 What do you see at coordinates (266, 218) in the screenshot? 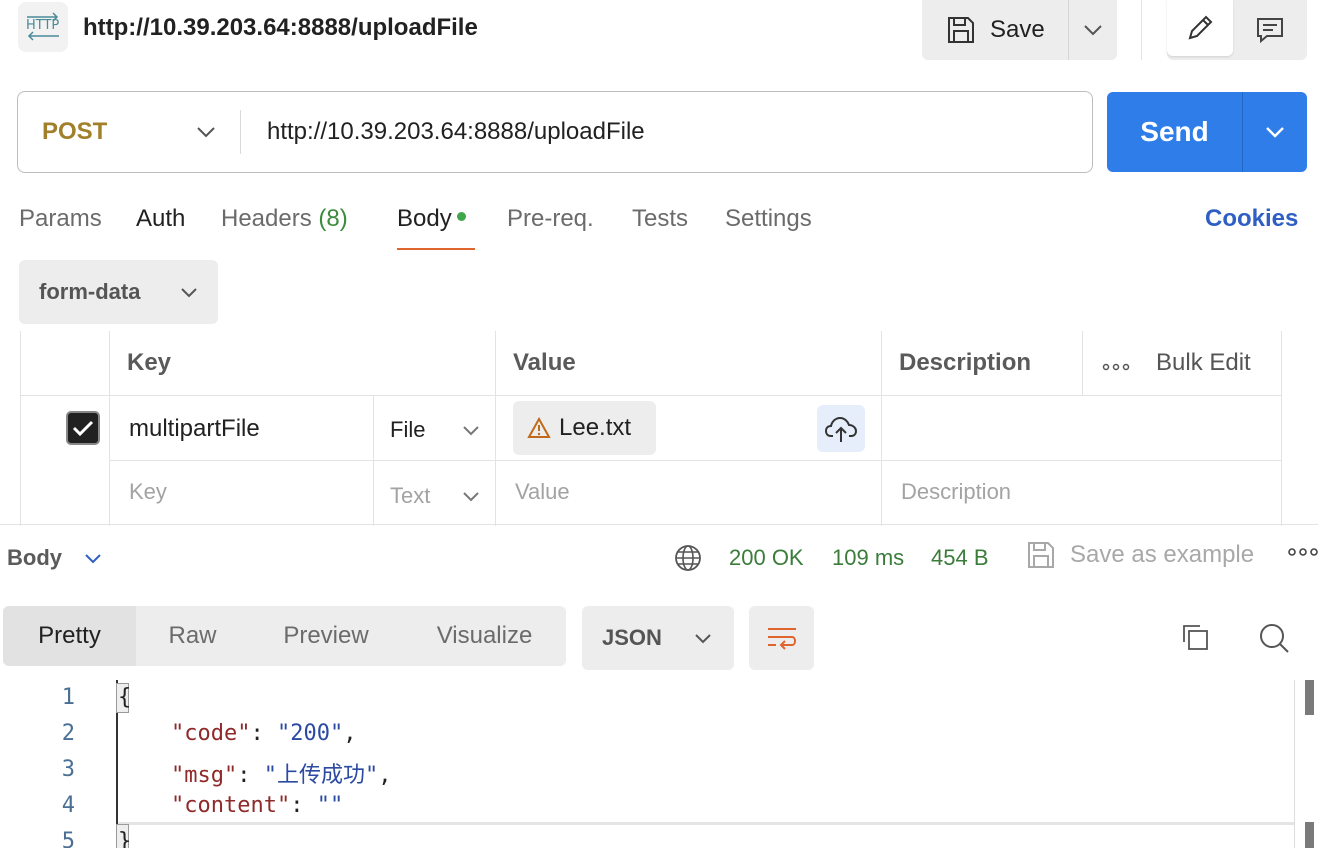
I see `tab-headers-label: Headers` at bounding box center [266, 218].